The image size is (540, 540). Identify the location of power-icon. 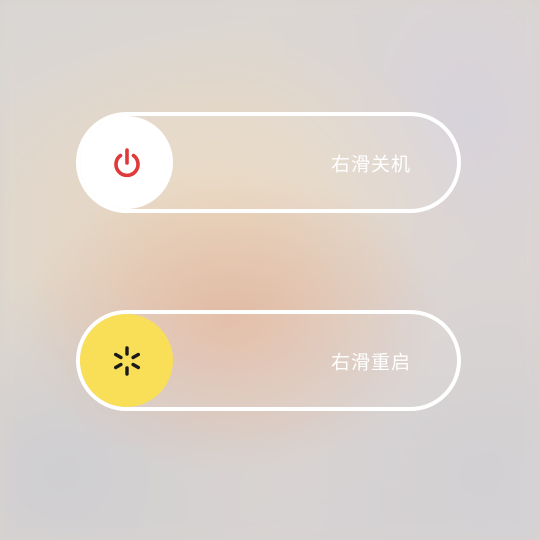
(127, 163).